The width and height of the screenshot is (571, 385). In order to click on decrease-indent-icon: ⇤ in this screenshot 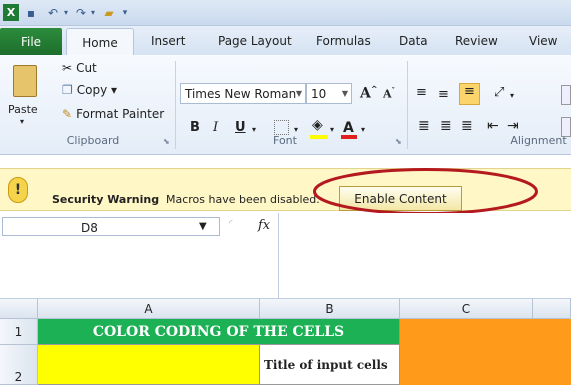, I will do `click(493, 126)`.